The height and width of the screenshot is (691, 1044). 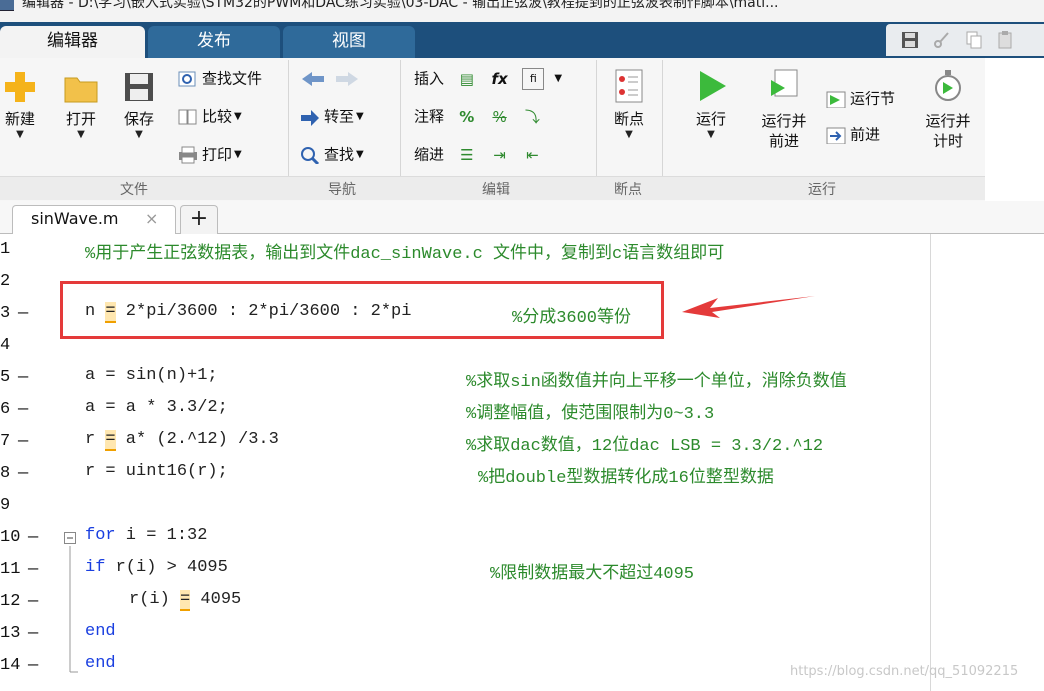 I want to click on back-forward-arrows-icon, so click(x=330, y=78).